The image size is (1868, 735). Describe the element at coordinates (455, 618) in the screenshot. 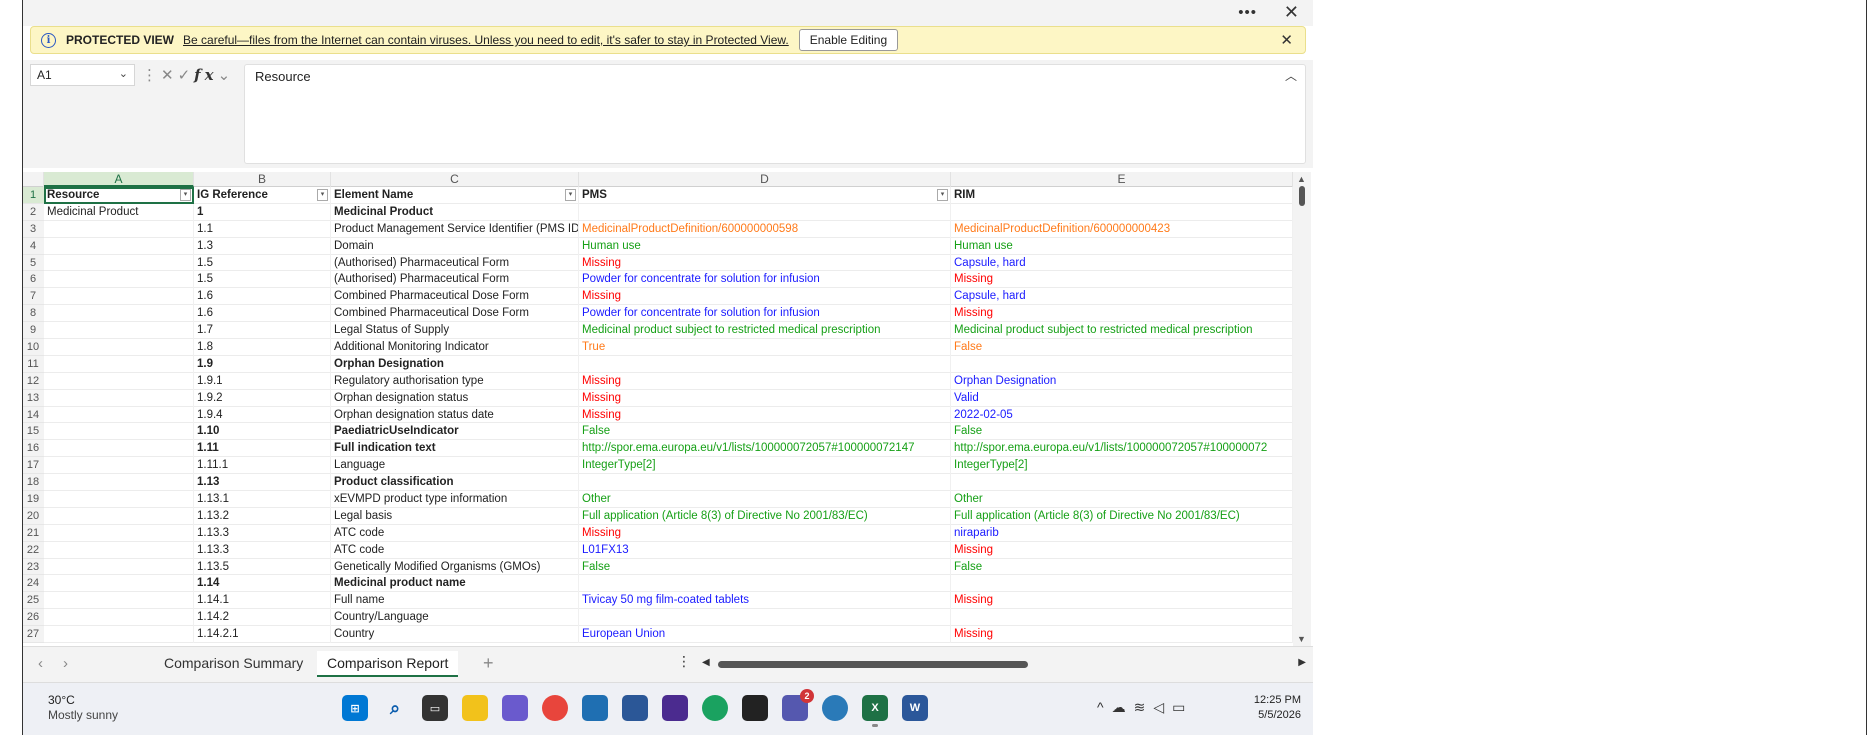

I see `cell-c: Country/Language` at that location.